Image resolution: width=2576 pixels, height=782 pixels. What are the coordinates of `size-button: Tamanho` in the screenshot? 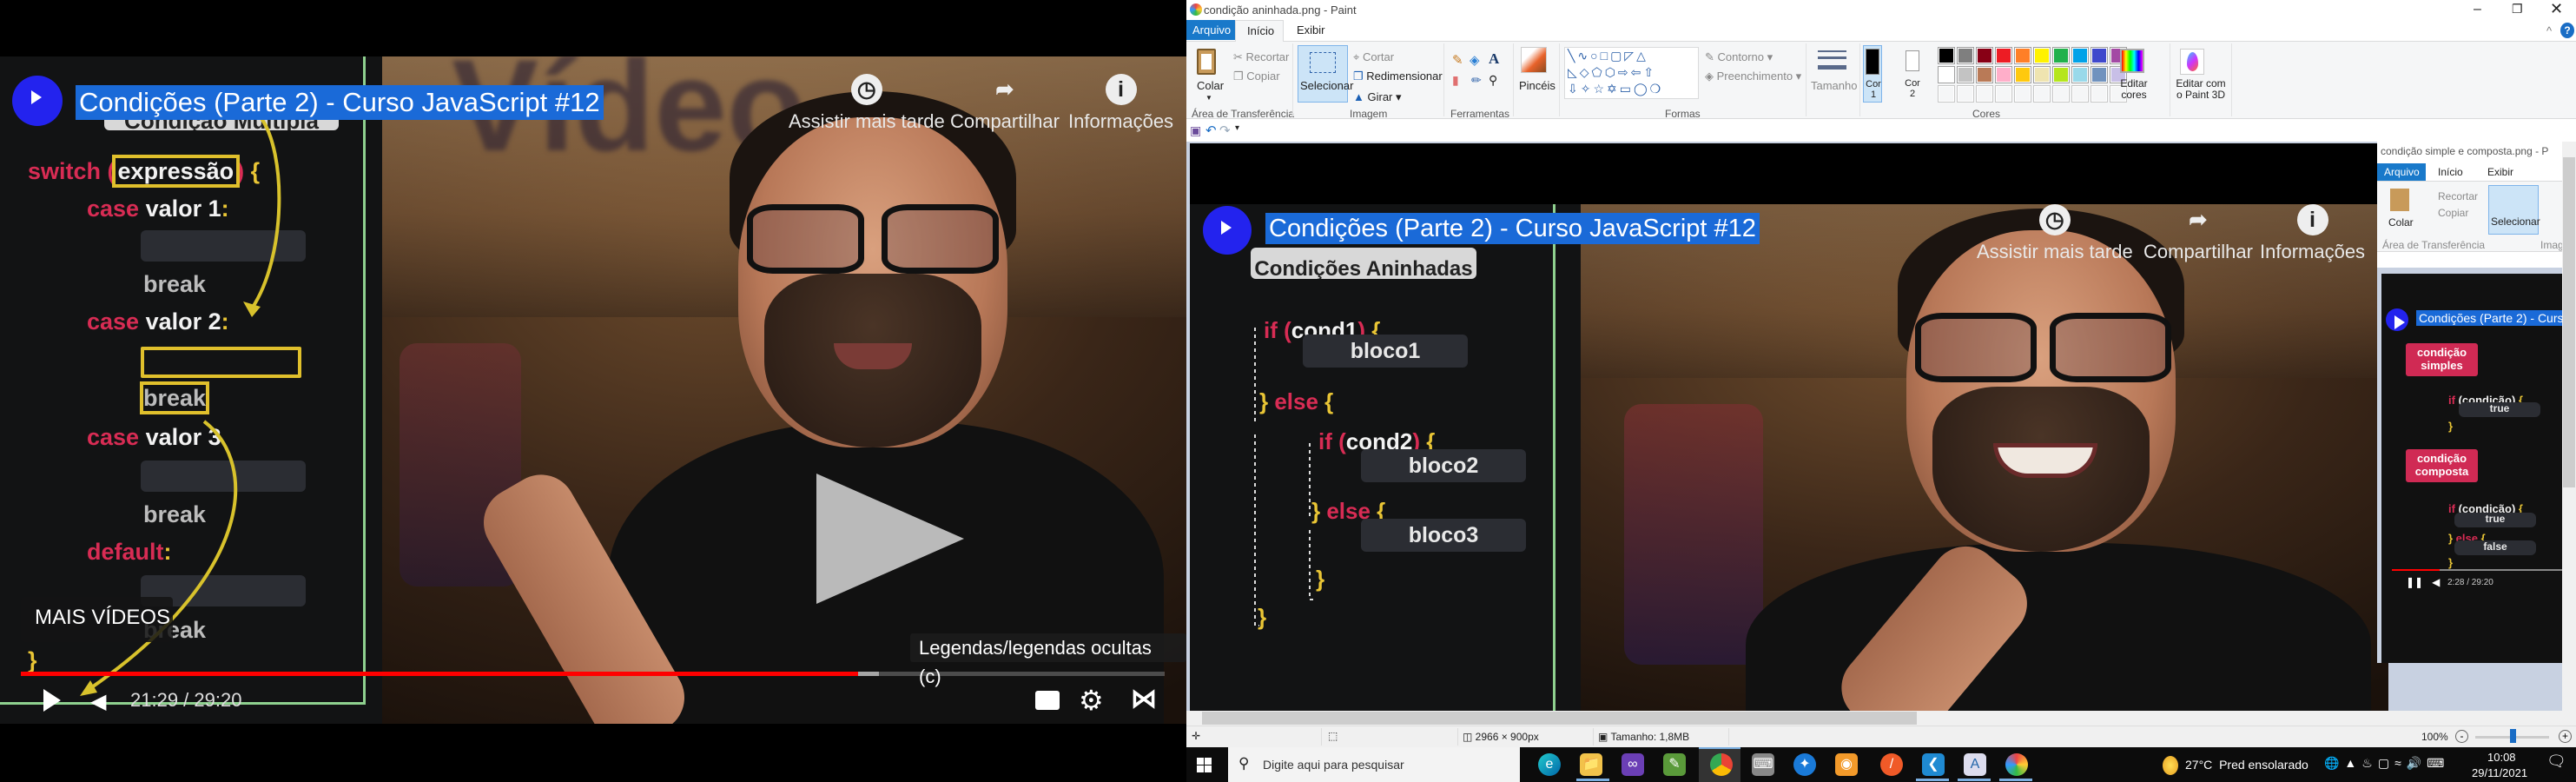 It's located at (1834, 85).